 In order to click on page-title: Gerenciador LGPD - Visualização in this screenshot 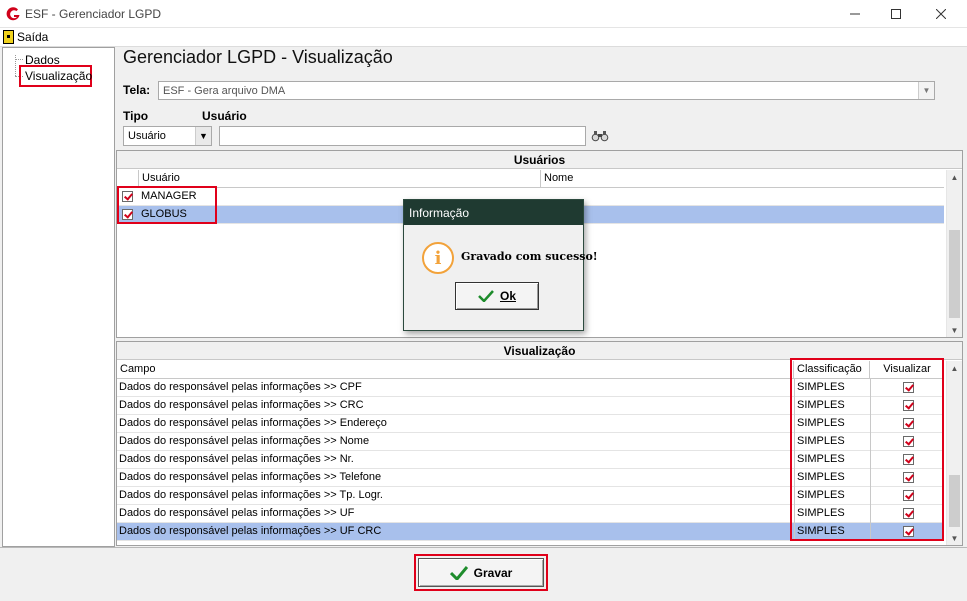, I will do `click(258, 57)`.